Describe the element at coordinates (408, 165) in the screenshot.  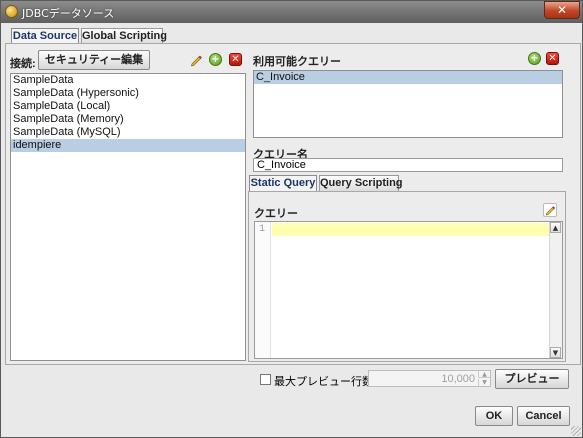
I see `query-name-field: C_Invoice` at that location.